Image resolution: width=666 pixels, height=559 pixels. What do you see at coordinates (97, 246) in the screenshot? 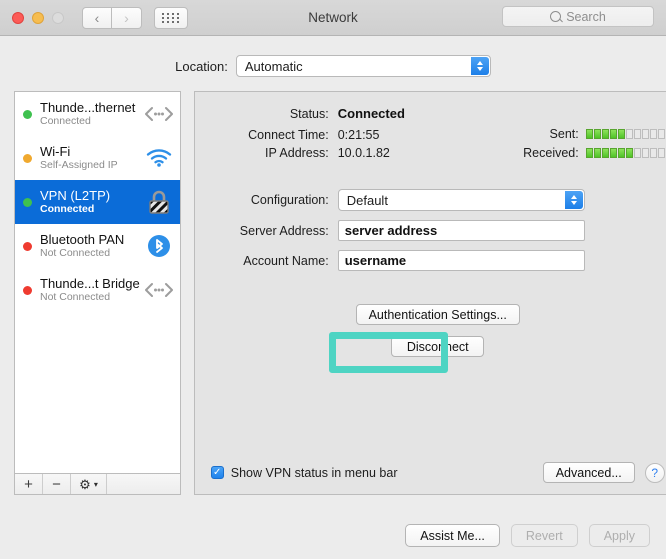
I see `service-row-bluetooth-pan: Bluetooth PAN Not Connected` at bounding box center [97, 246].